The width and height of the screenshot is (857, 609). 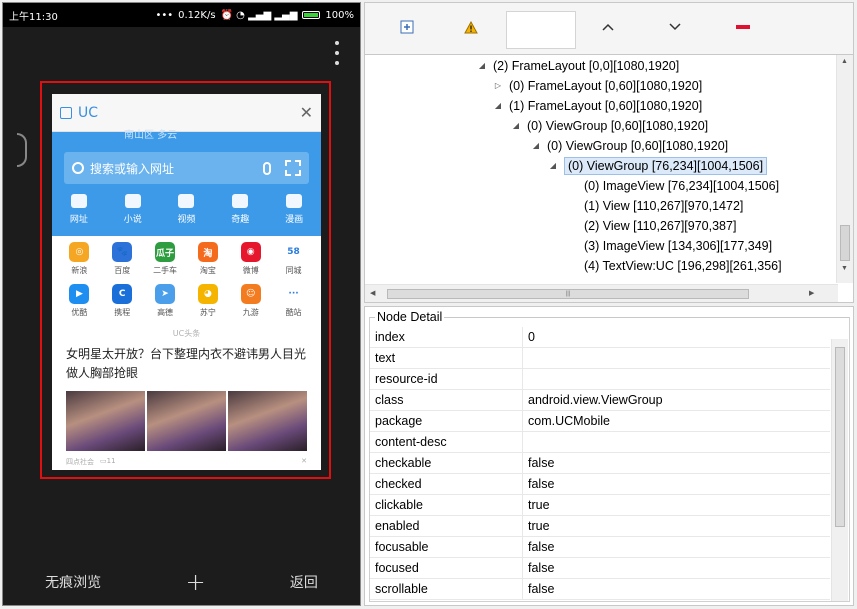 I want to click on kebab-menu-icon, so click(x=337, y=53).